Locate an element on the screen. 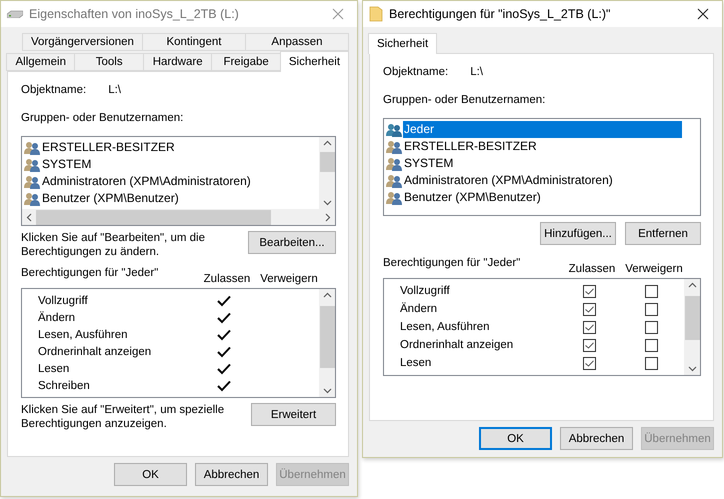 This screenshot has height=499, width=724. advanced-hint: Klicken Sie auf "Erweitert", um spezielle Berechtigungen anzuzeigen. is located at coordinates (123, 417).